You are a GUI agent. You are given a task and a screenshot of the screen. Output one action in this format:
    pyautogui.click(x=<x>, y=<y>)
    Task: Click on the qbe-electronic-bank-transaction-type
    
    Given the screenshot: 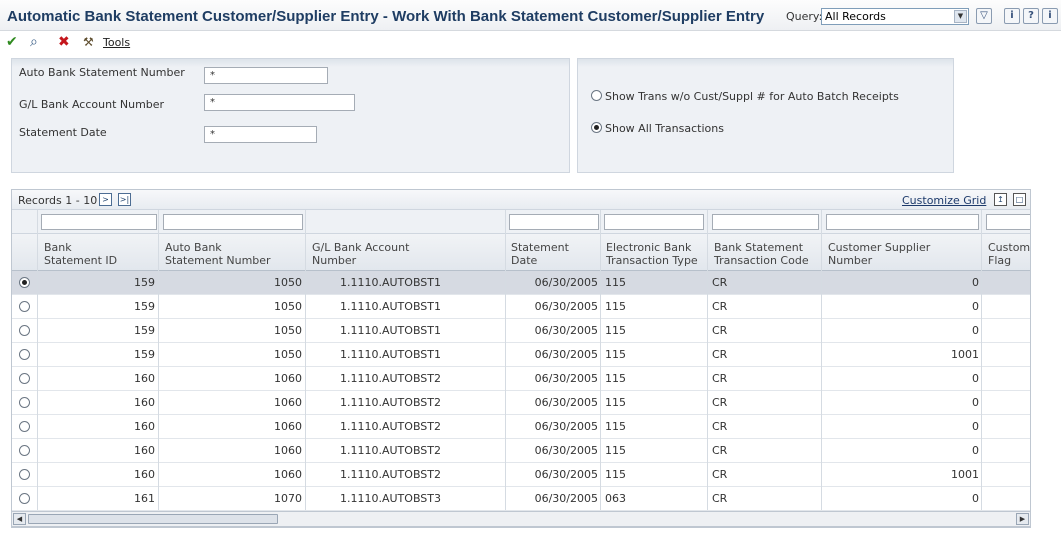 What is the action you would take?
    pyautogui.click(x=654, y=222)
    